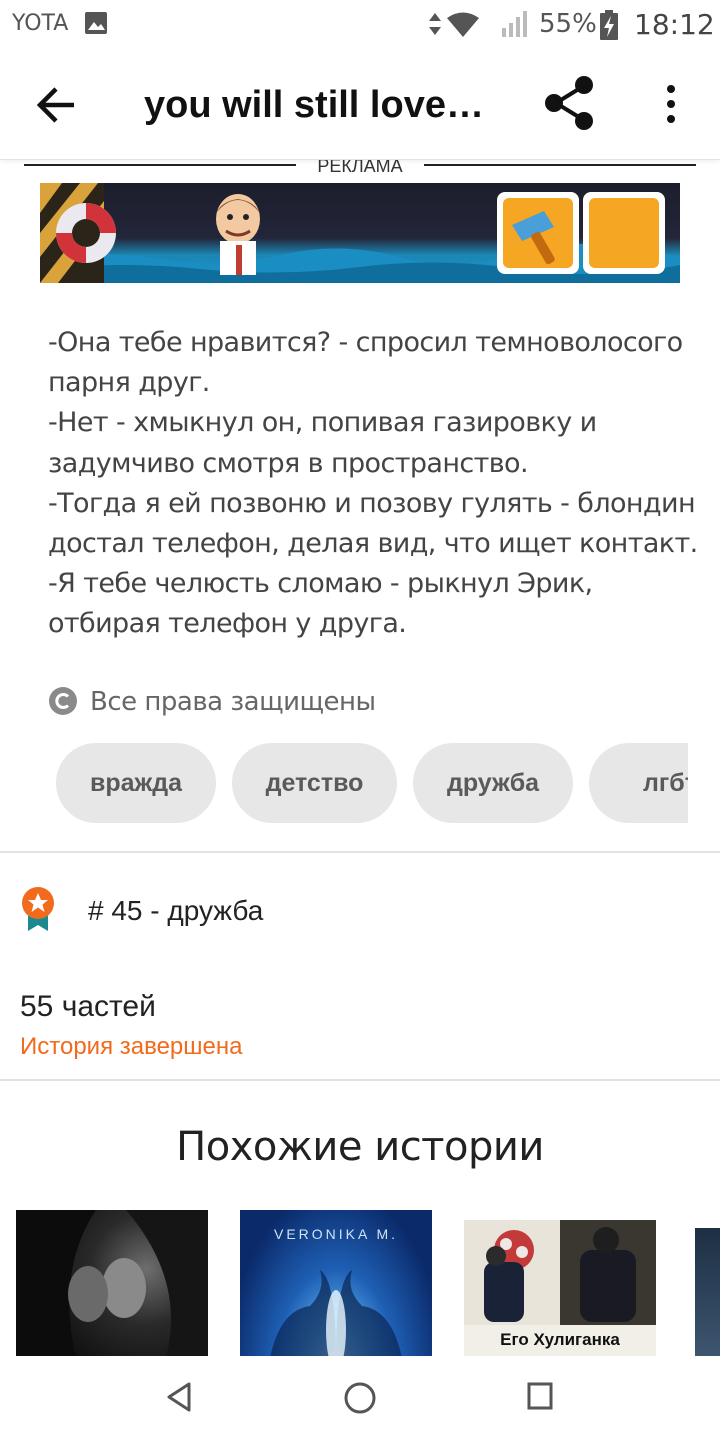 This screenshot has width=720, height=1440. Describe the element at coordinates (568, 103) in the screenshot. I see `share-icon` at that location.